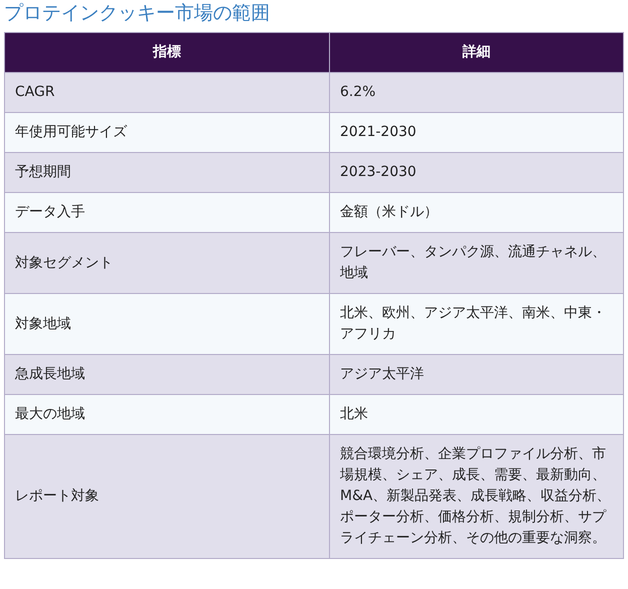 The height and width of the screenshot is (589, 628). I want to click on table-cell: 対象地域, so click(167, 324).